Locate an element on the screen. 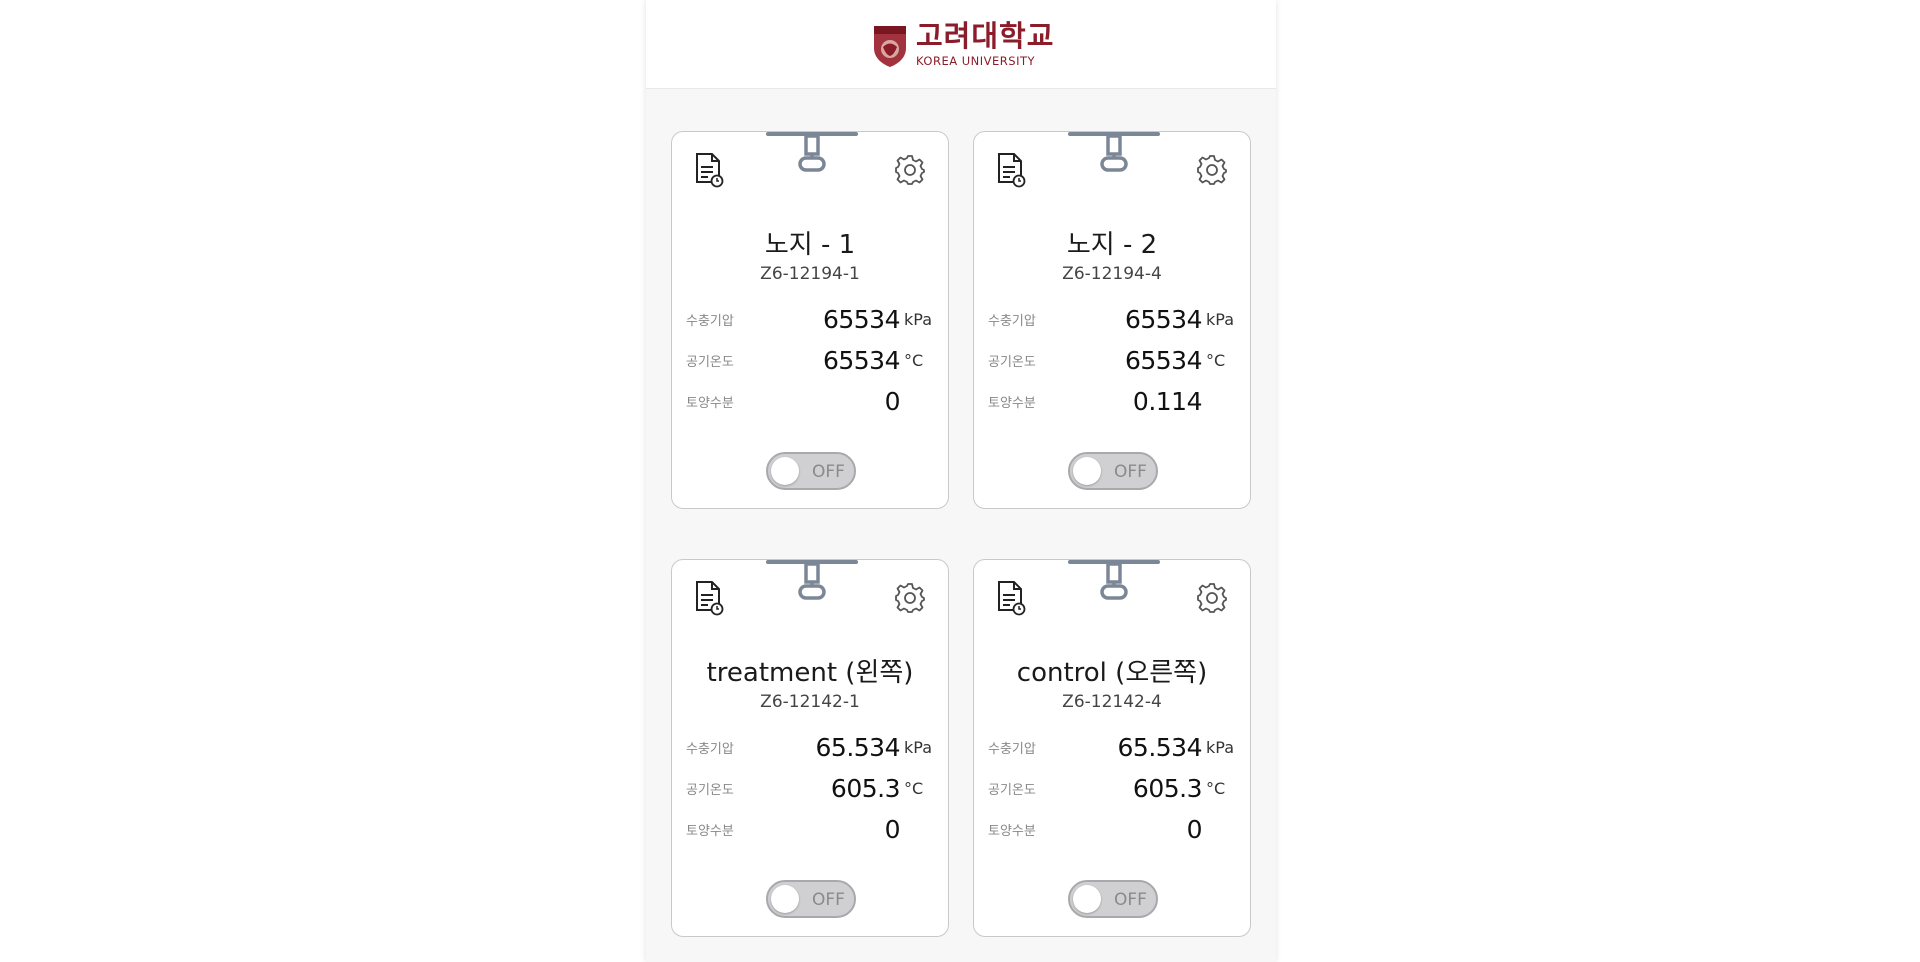 The height and width of the screenshot is (962, 1920). device-serial: Z6-12194-1 is located at coordinates (810, 274).